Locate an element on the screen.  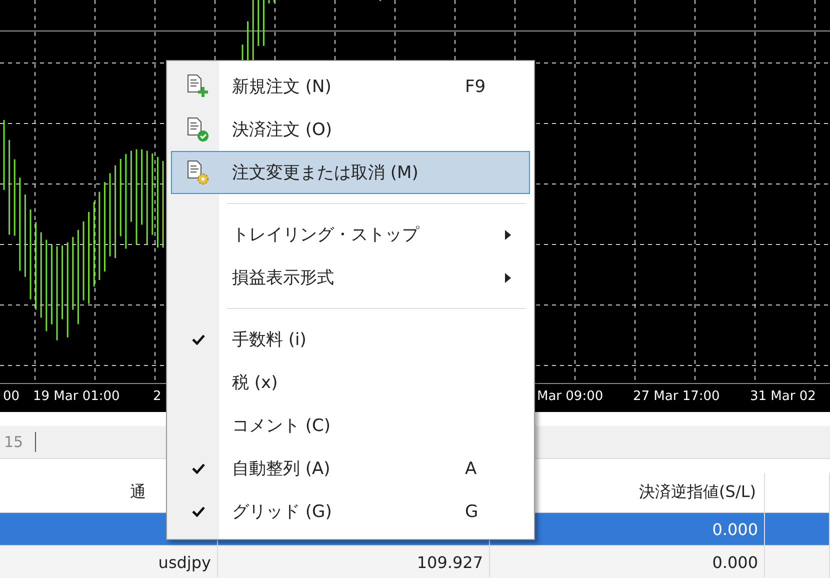
menu-item: 税 (x) is located at coordinates (350, 382).